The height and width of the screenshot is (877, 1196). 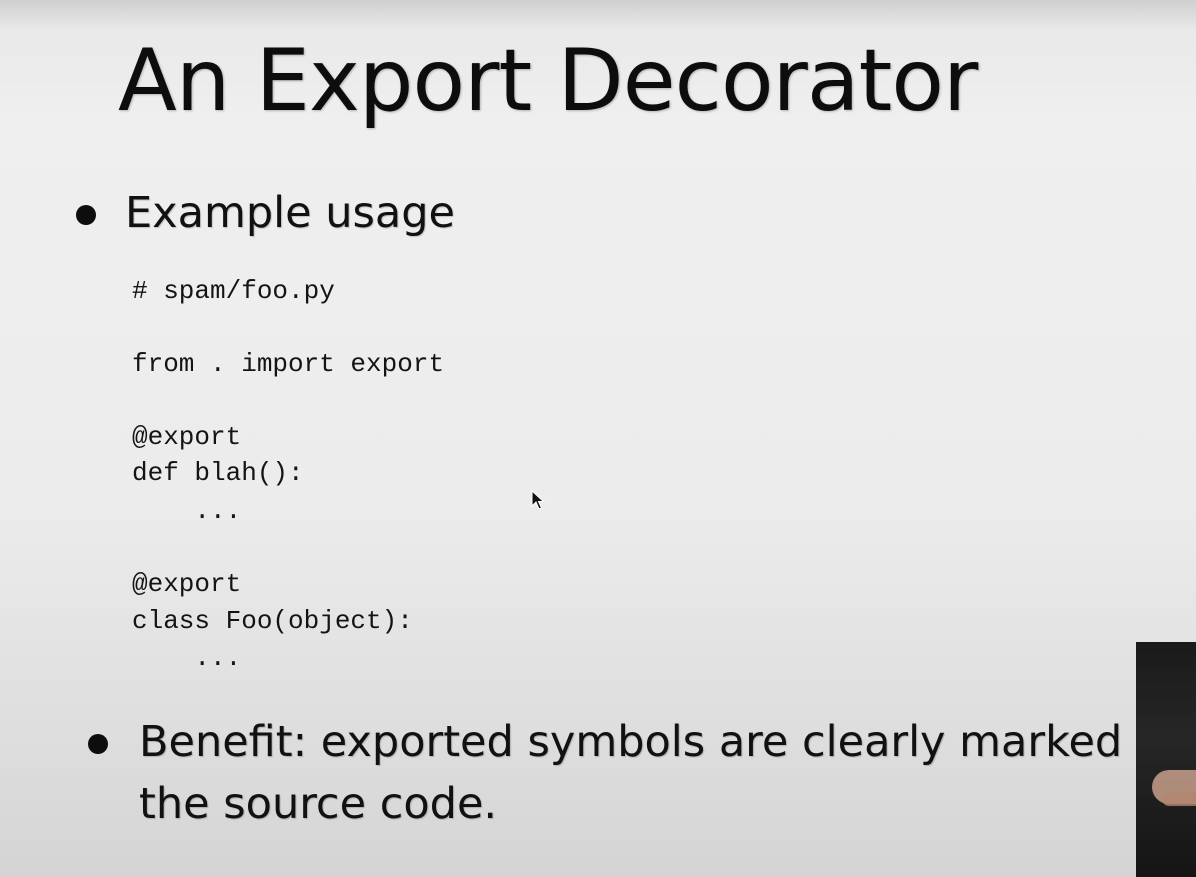 What do you see at coordinates (1179, 799) in the screenshot?
I see `speaker-fingers` at bounding box center [1179, 799].